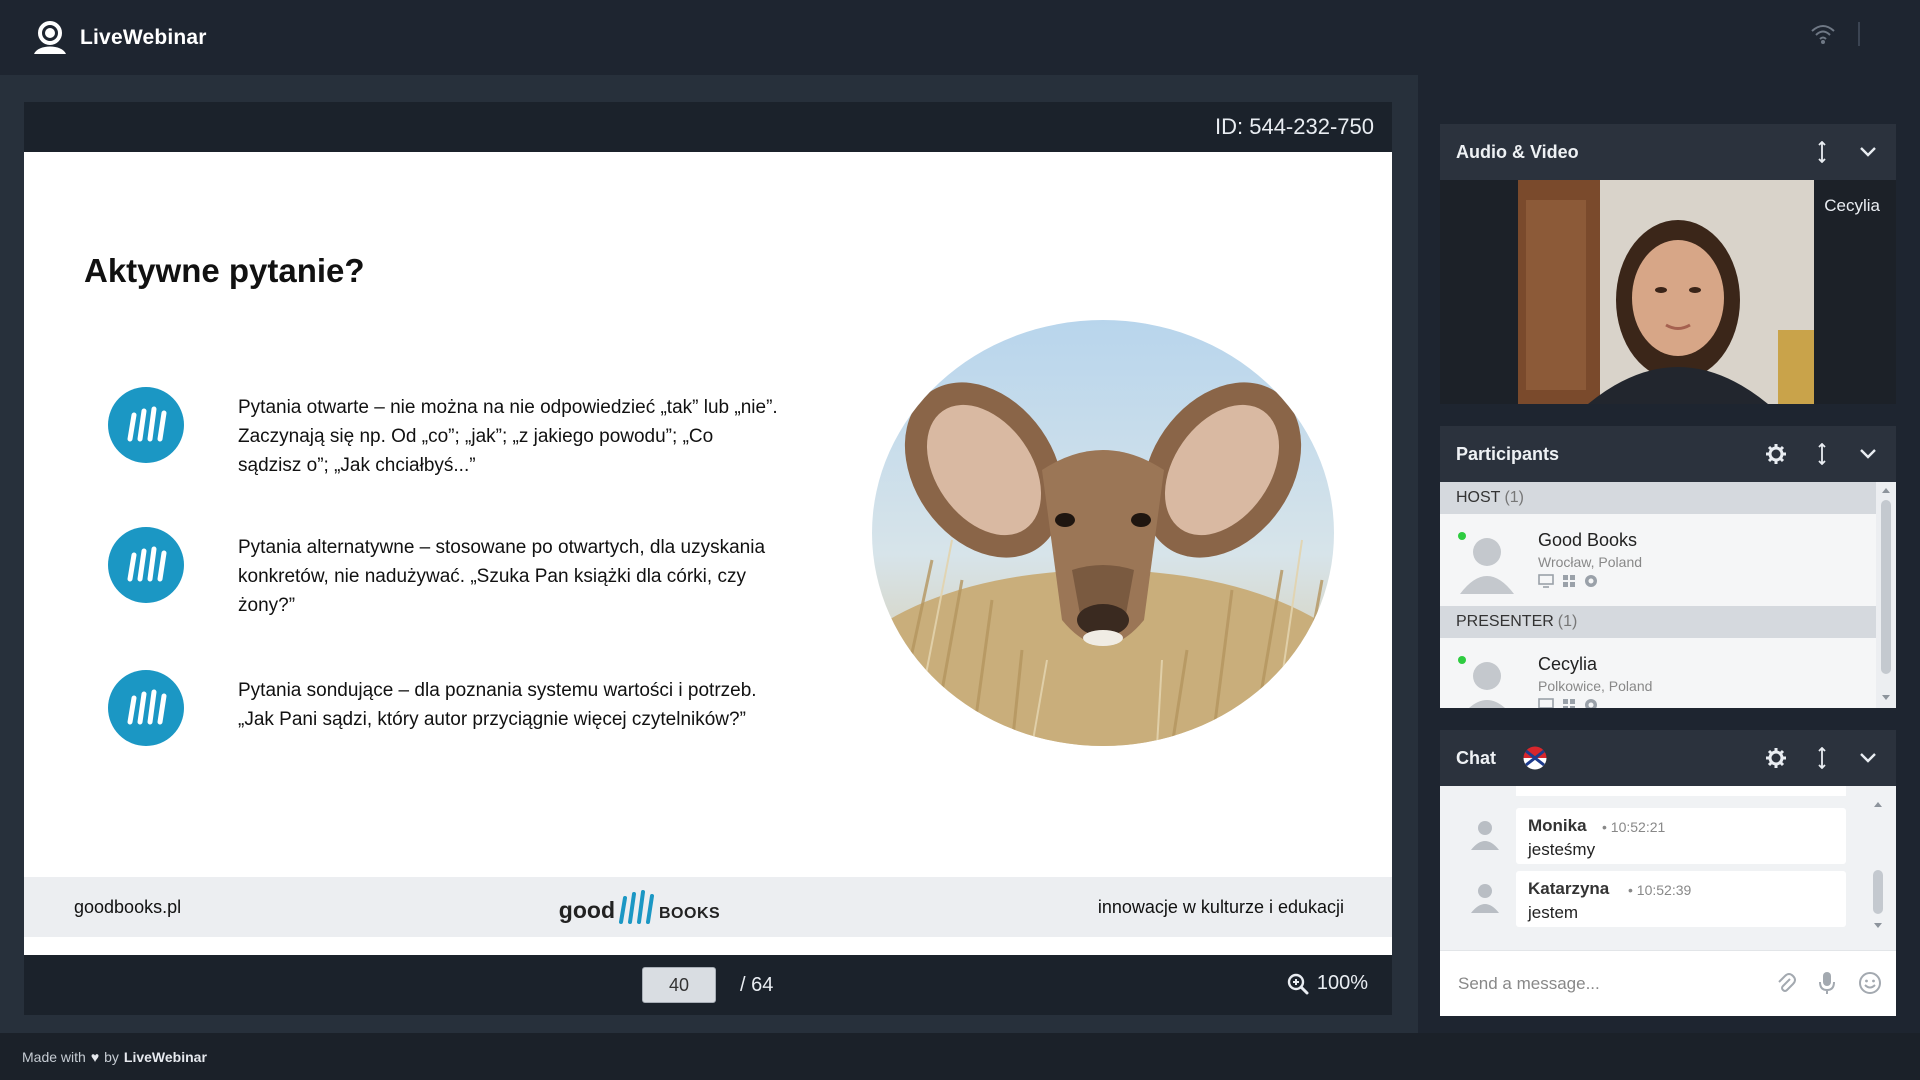  I want to click on presenter-video, so click(1666, 292).